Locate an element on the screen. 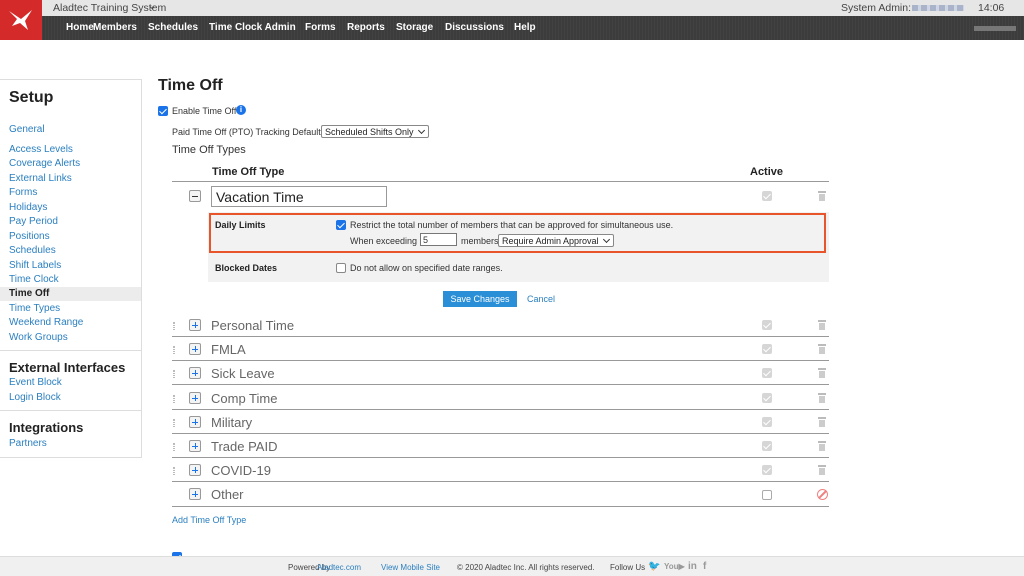 This screenshot has width=1024, height=576. approval-select: Require Admin Approval is located at coordinates (556, 240).